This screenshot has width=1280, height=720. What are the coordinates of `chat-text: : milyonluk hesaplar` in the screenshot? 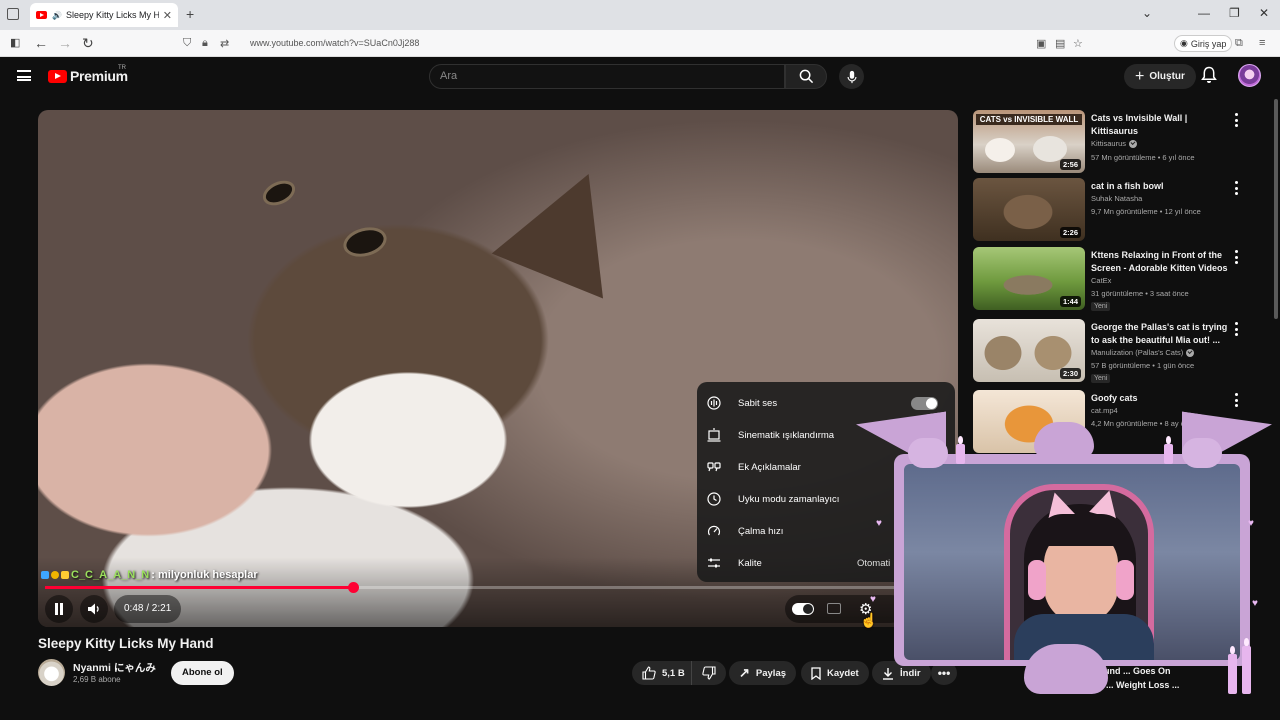 It's located at (204, 575).